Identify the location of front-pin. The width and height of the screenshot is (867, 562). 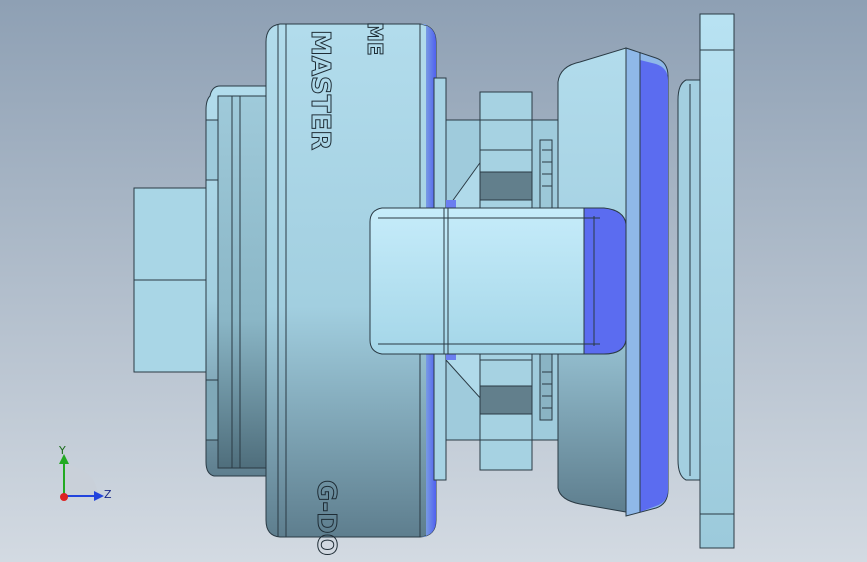
(498, 281).